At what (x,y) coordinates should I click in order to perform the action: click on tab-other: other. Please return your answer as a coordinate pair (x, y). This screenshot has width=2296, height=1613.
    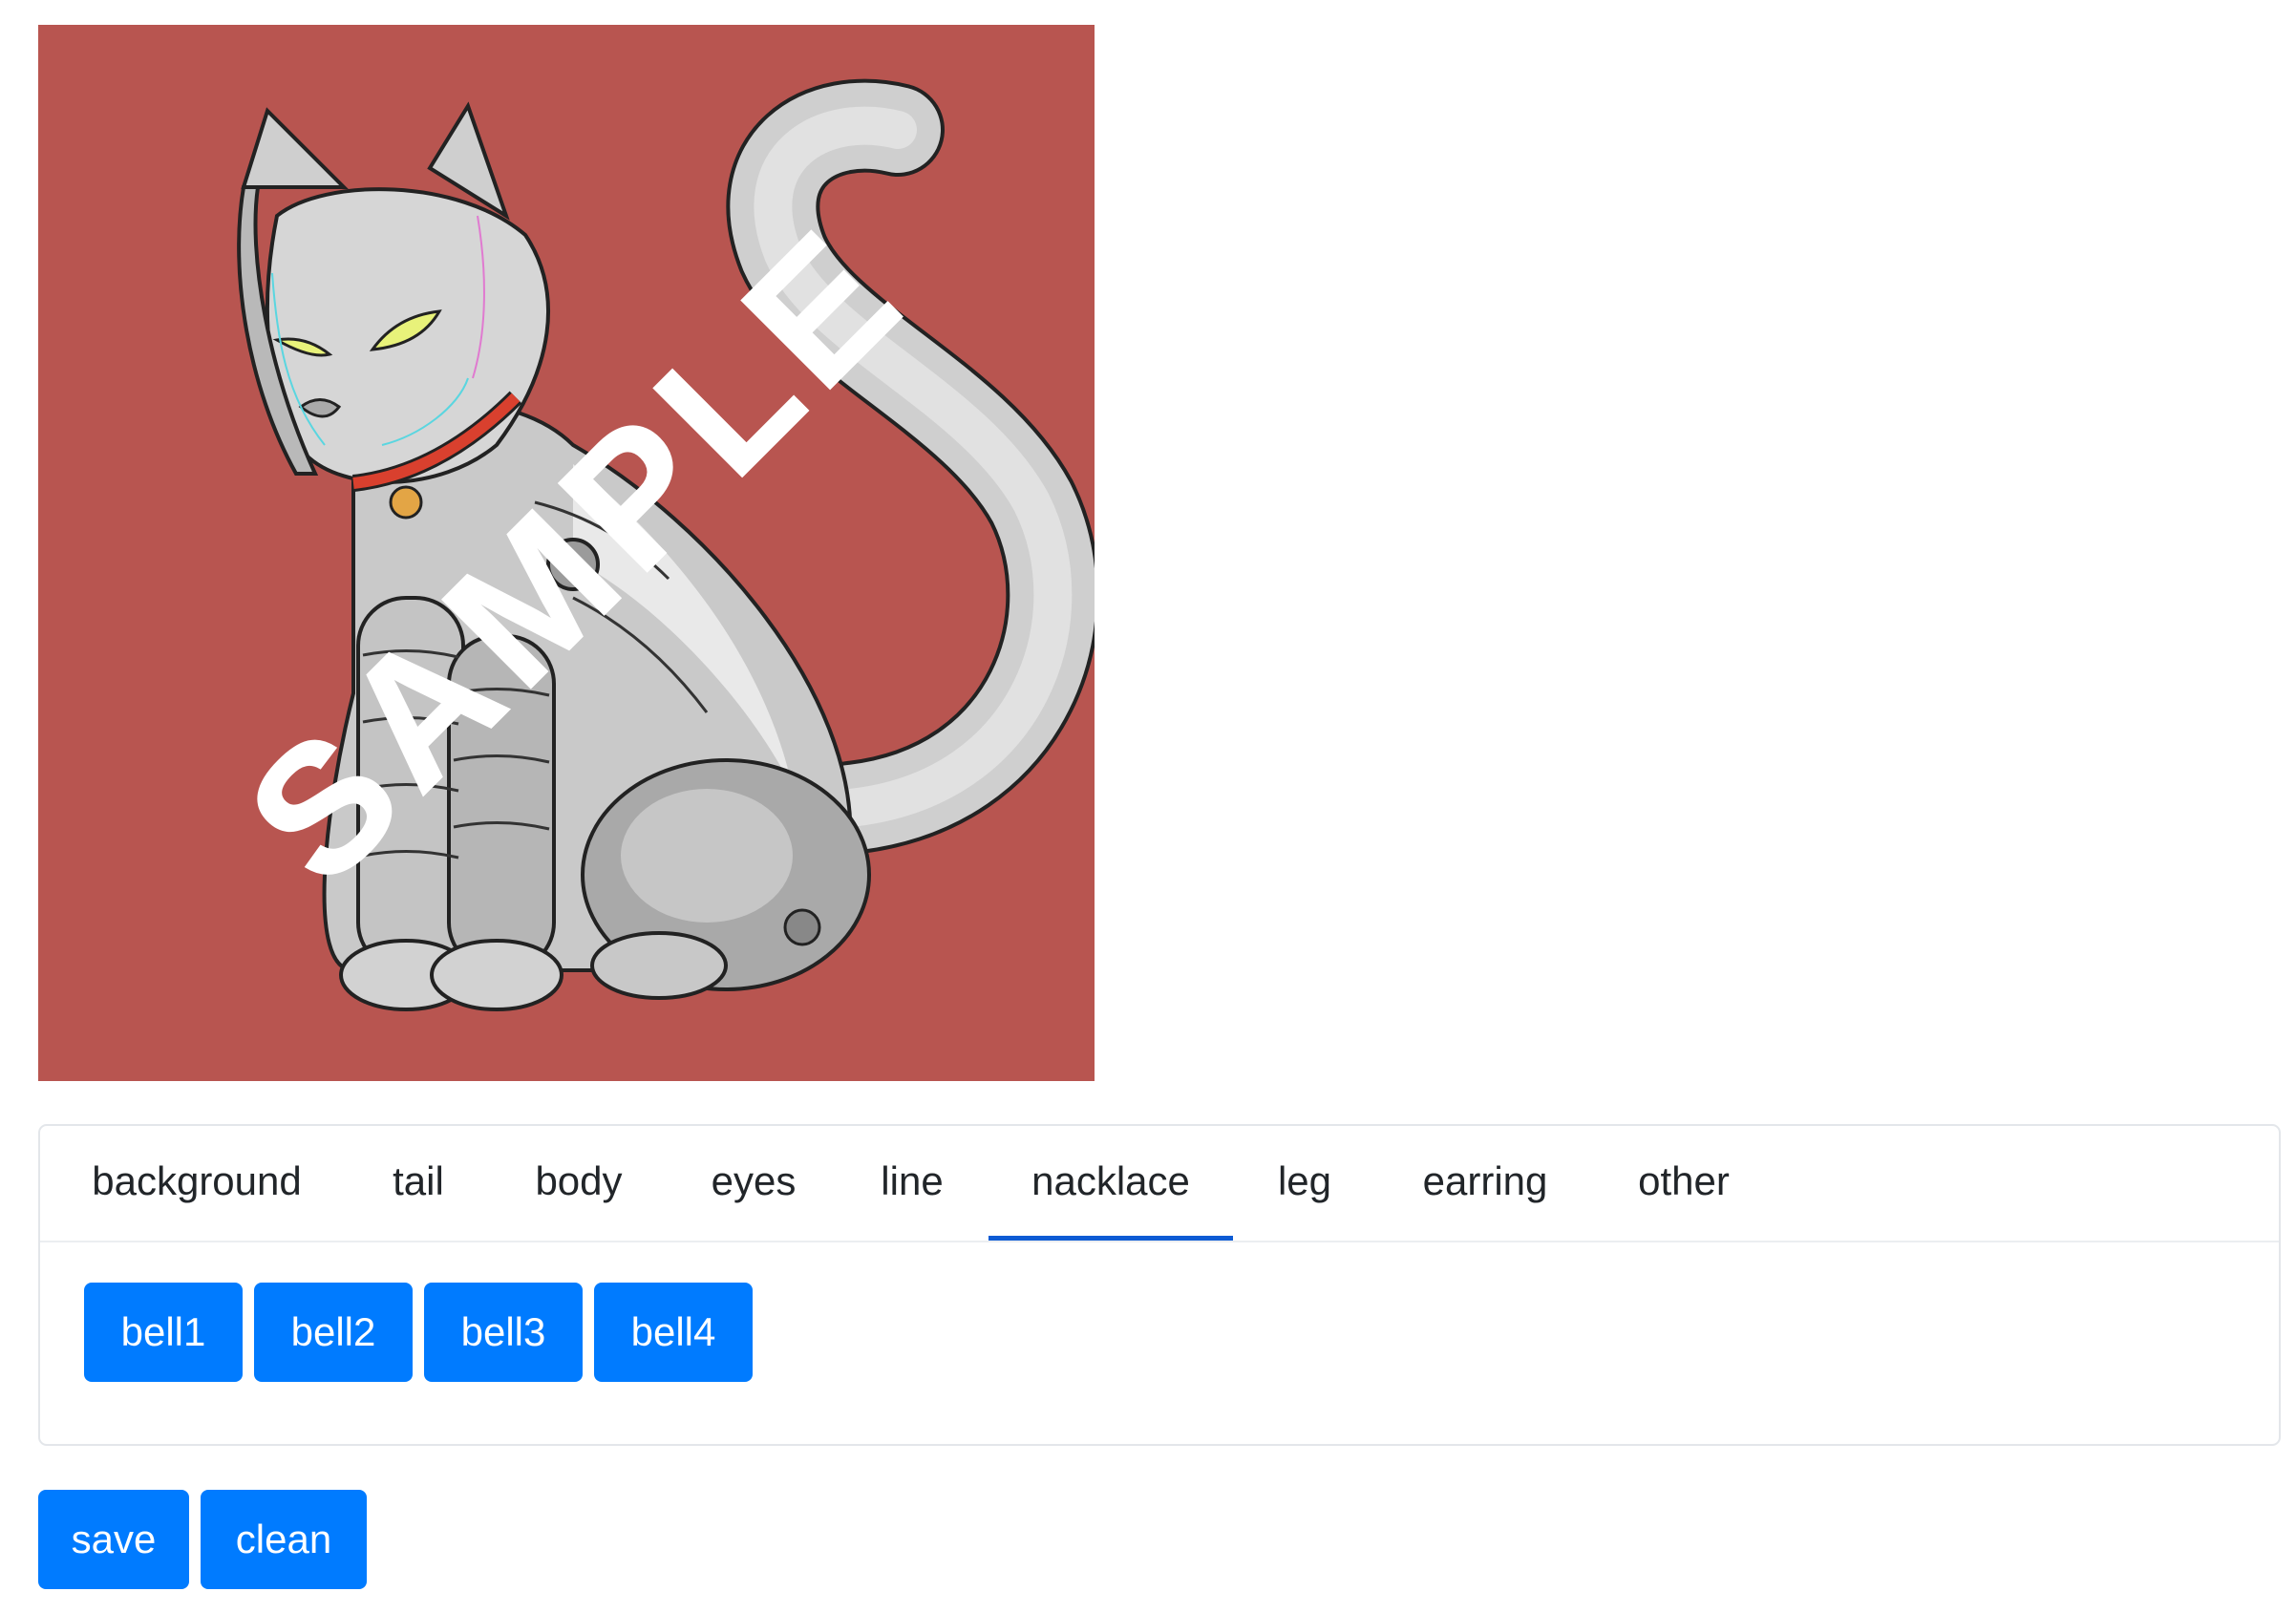
    Looking at the image, I should click on (1683, 1182).